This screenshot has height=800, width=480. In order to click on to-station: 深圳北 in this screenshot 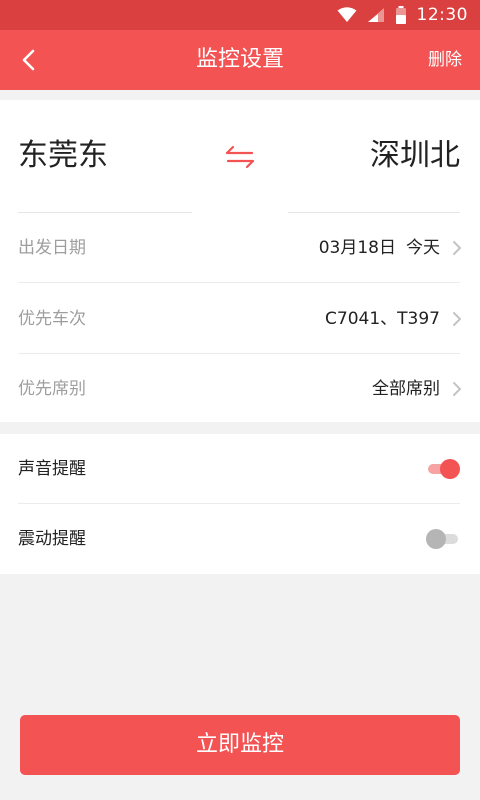, I will do `click(415, 156)`.